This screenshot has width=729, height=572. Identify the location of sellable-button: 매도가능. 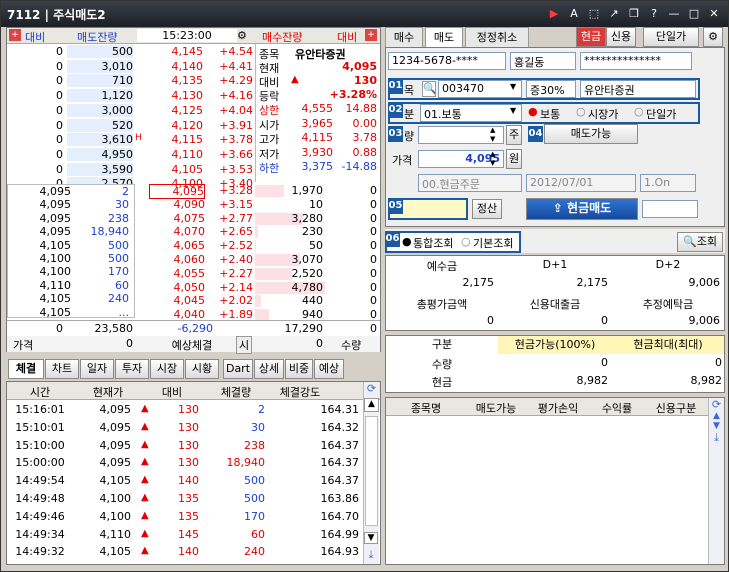
(591, 134).